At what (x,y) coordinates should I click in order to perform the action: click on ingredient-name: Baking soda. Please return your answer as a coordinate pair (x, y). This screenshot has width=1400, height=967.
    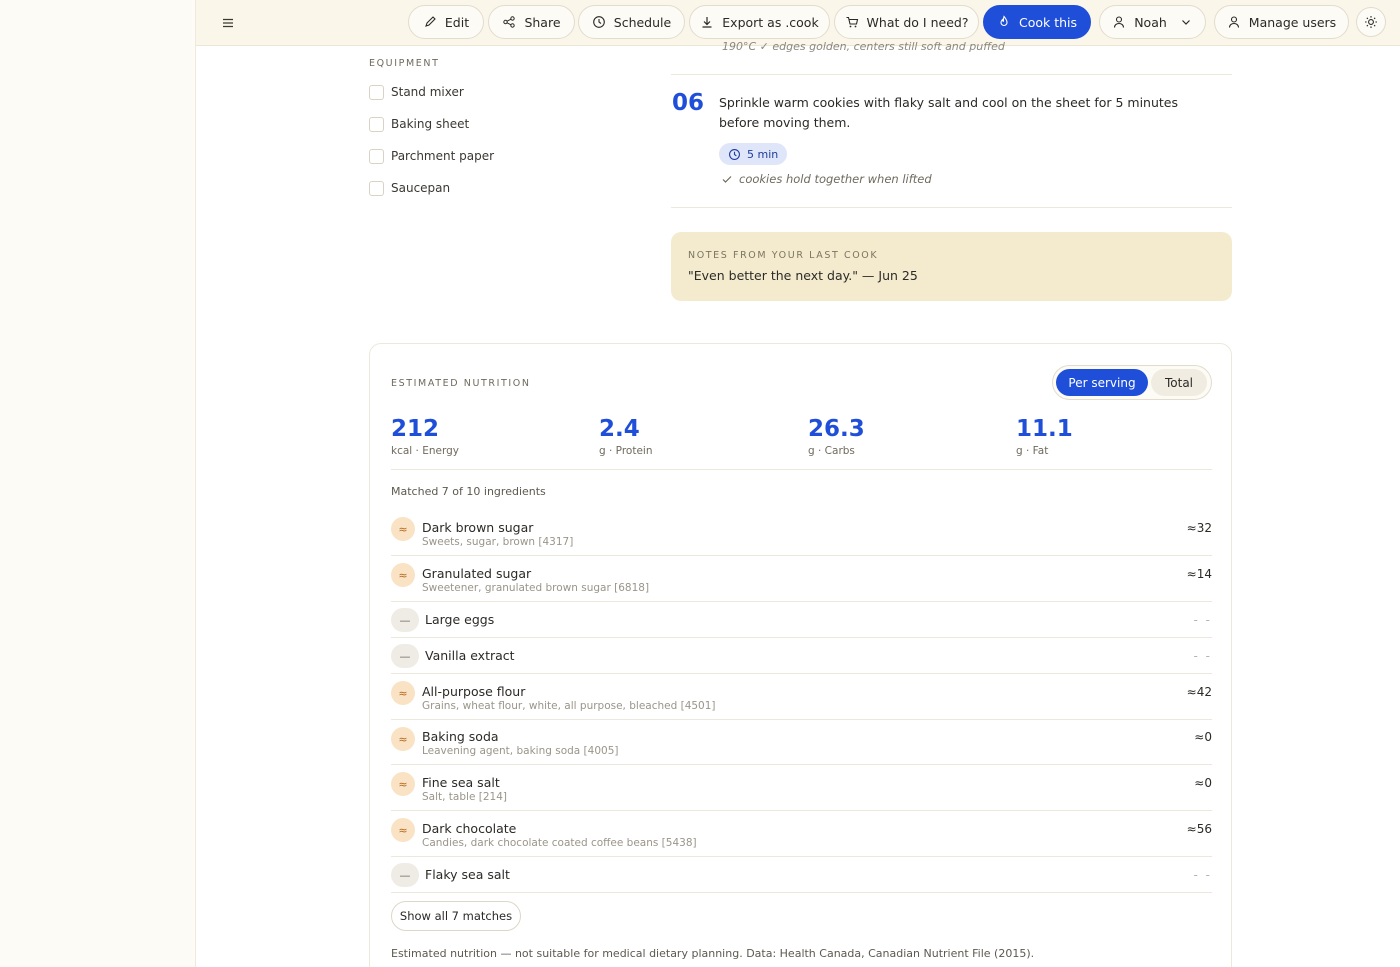
    Looking at the image, I should click on (460, 736).